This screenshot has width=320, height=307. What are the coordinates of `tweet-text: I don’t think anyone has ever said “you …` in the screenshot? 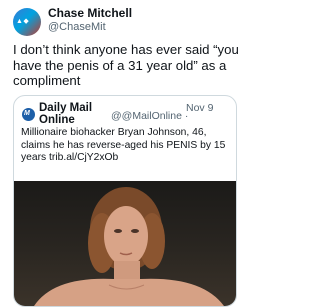 It's located at (126, 65).